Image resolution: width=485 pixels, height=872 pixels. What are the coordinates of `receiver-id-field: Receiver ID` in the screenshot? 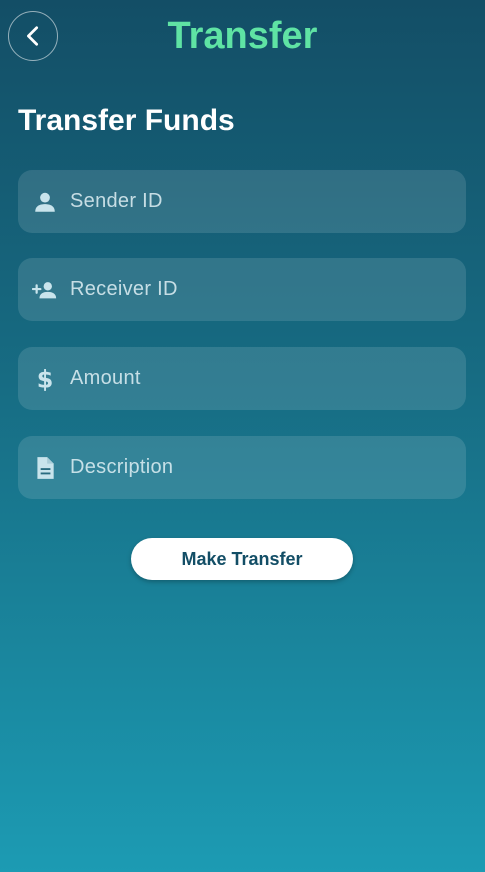 It's located at (242, 289).